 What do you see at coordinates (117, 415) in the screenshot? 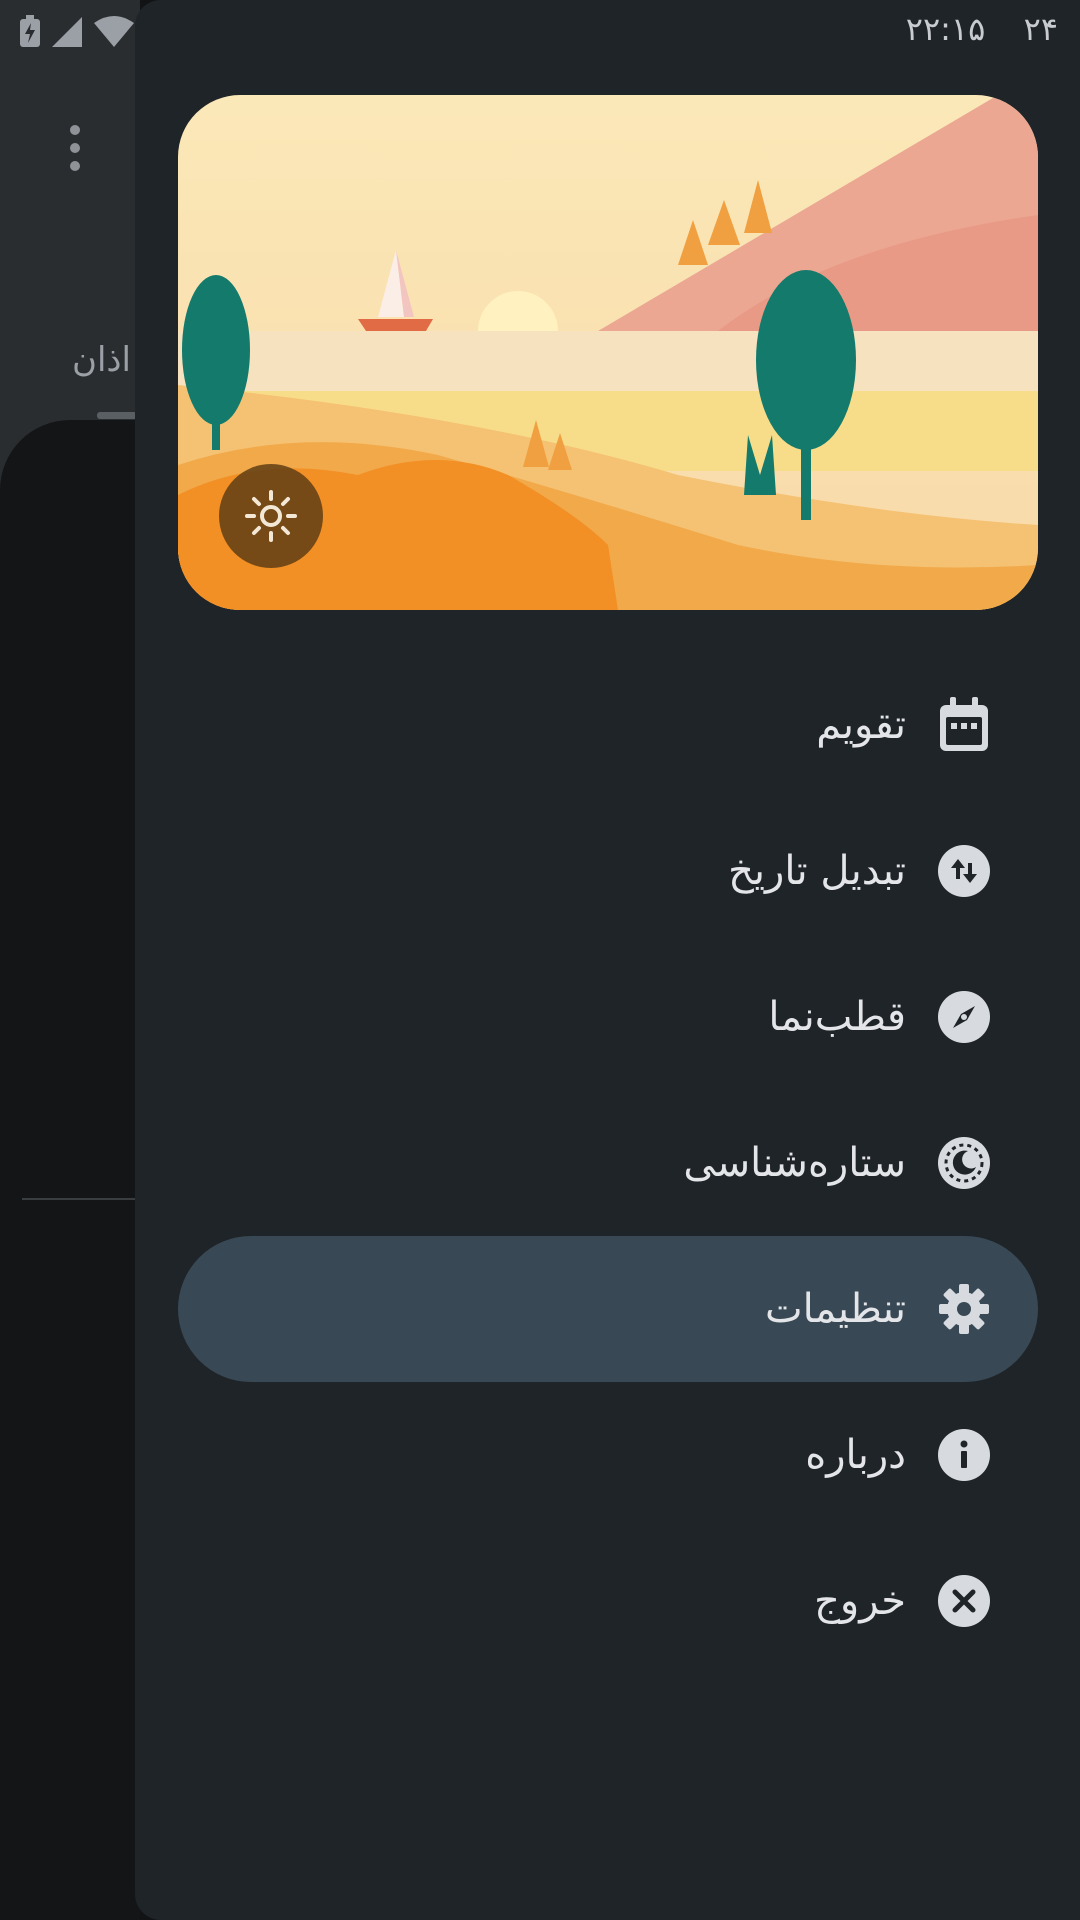
I see `tab-indicator` at bounding box center [117, 415].